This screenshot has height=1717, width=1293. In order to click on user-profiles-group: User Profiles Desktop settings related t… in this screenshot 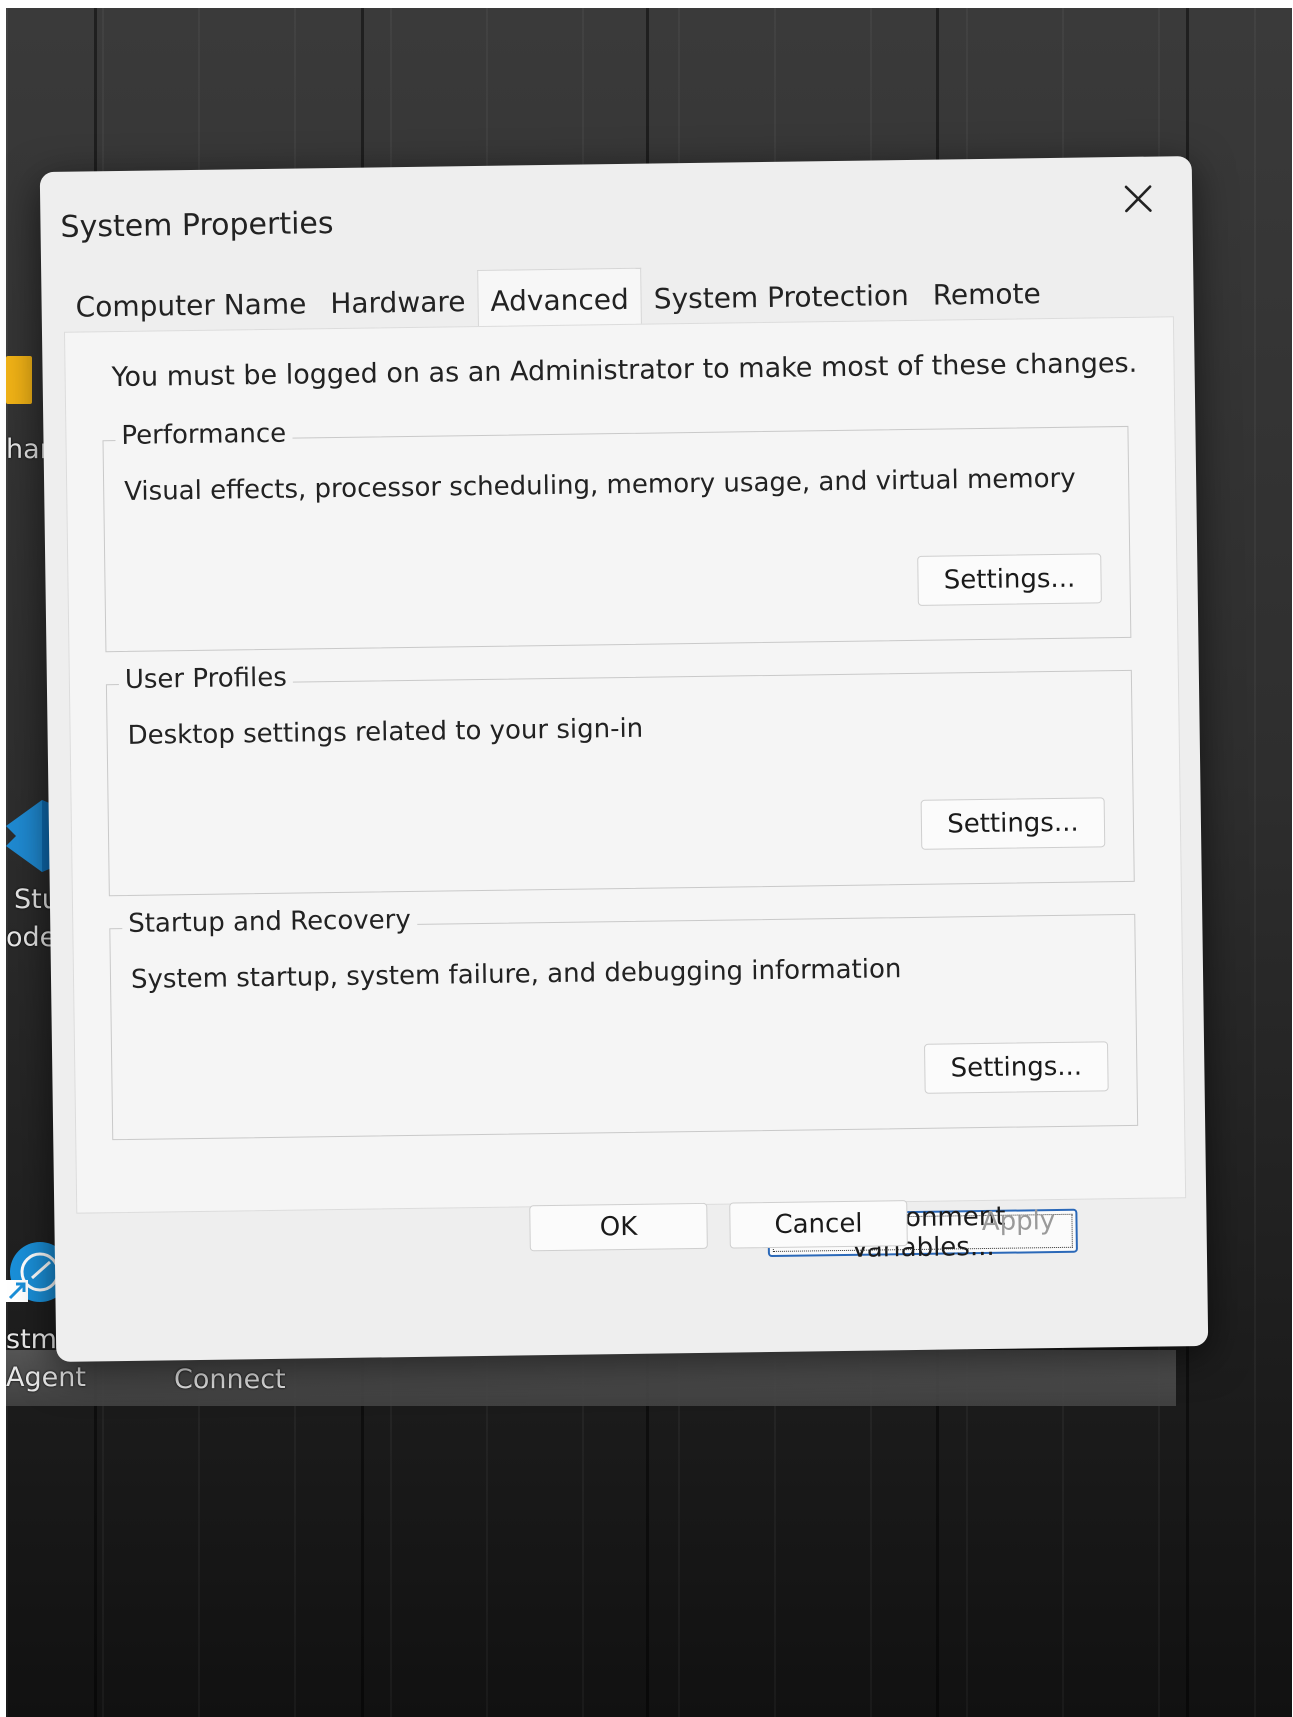, I will do `click(620, 779)`.